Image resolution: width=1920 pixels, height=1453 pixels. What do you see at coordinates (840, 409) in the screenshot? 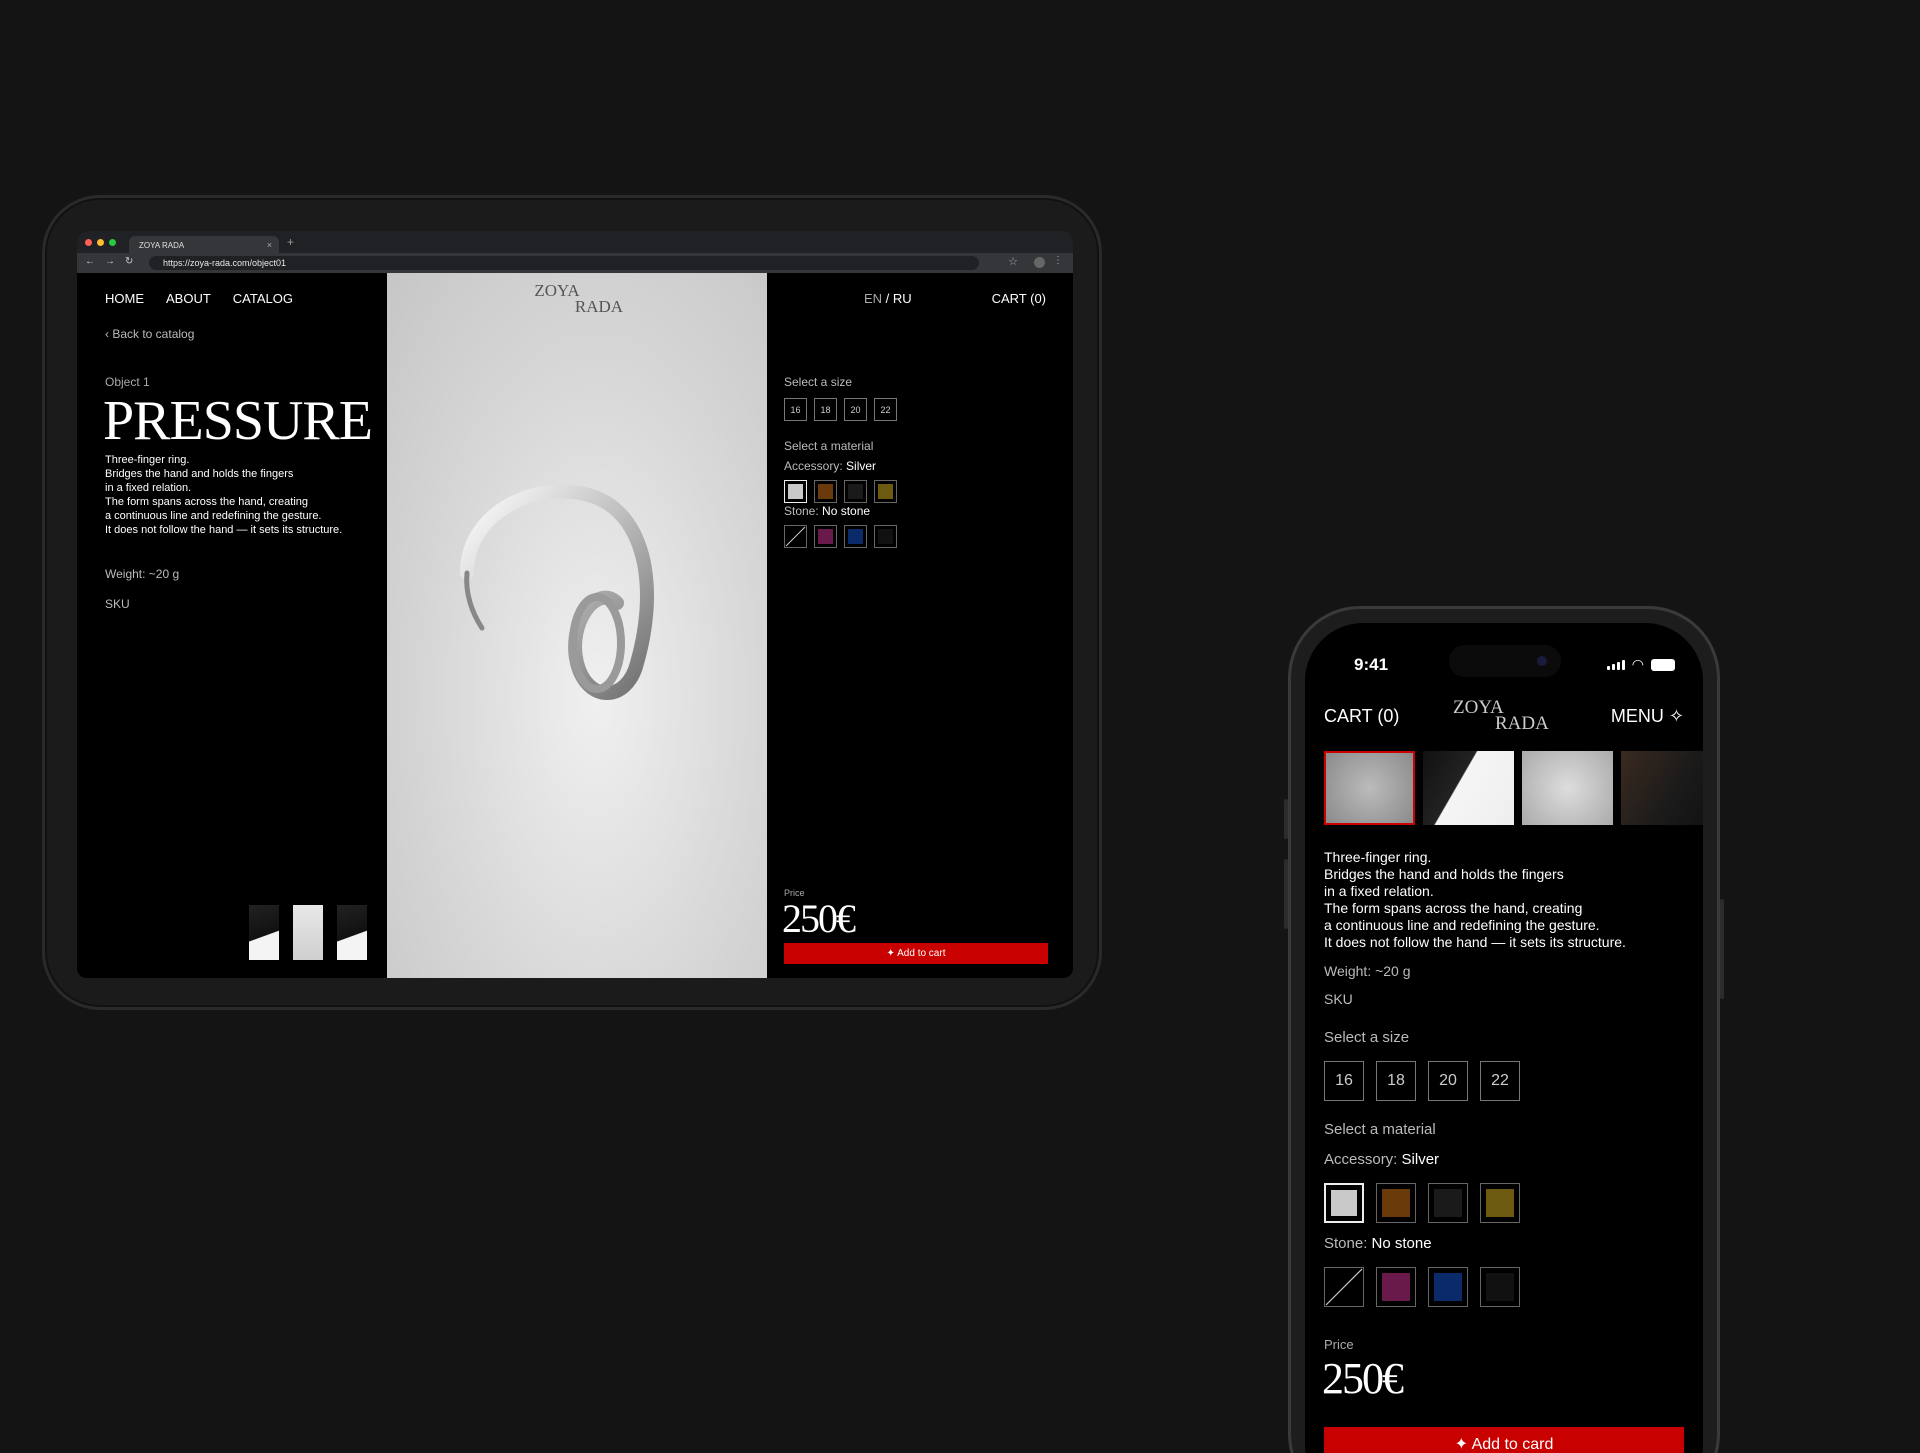
I see `size-options: 16 18 20 22` at bounding box center [840, 409].